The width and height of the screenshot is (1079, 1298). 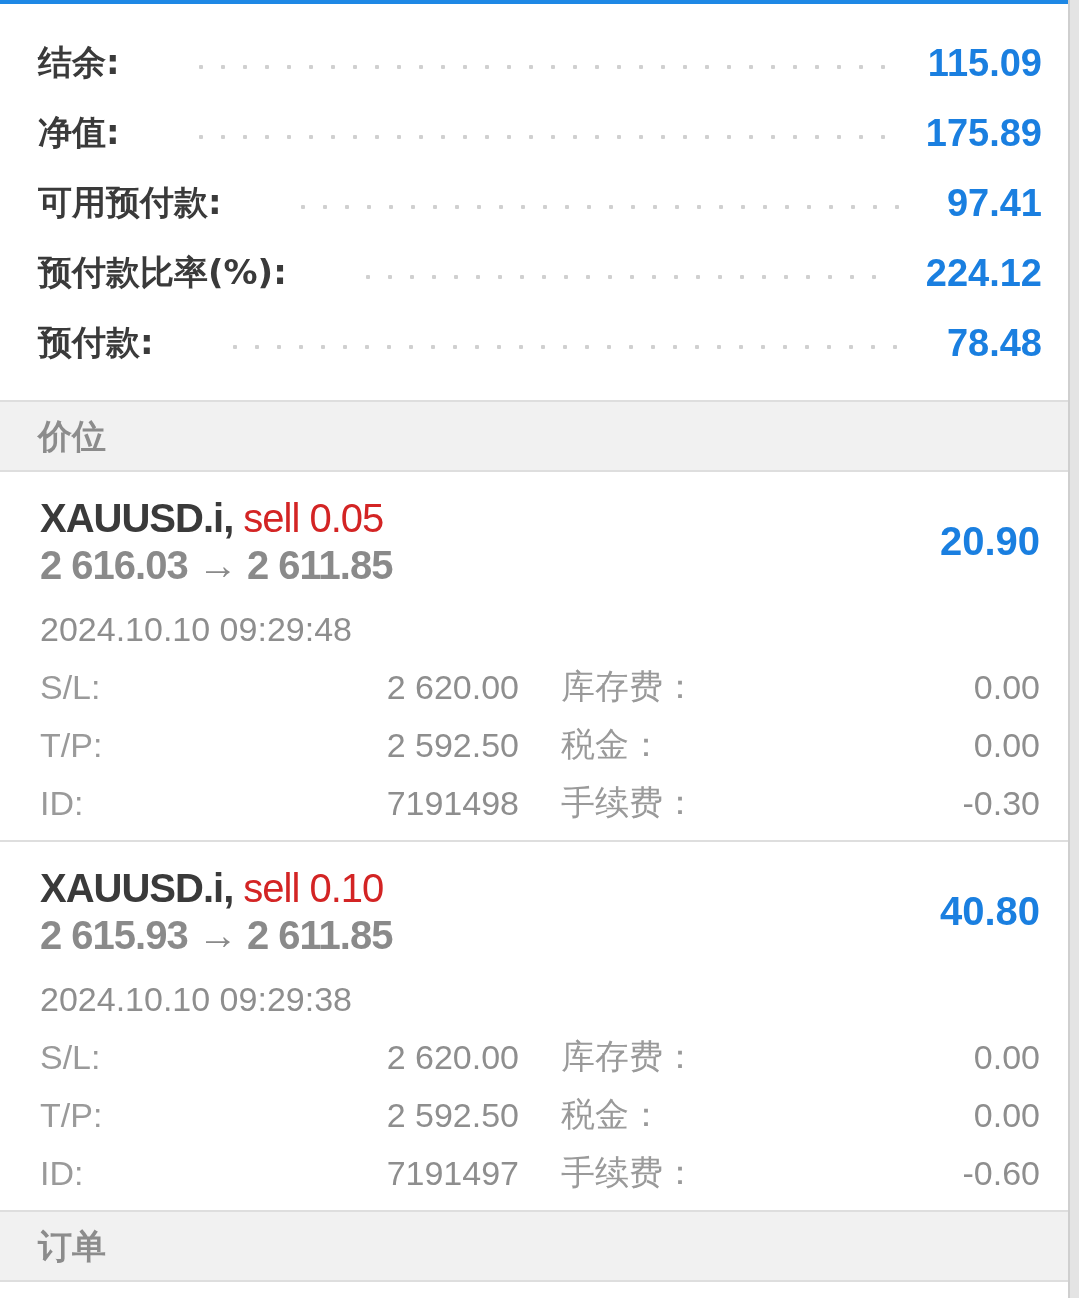 I want to click on price-change: 2 616.03 → 2 611.85, so click(x=216, y=565).